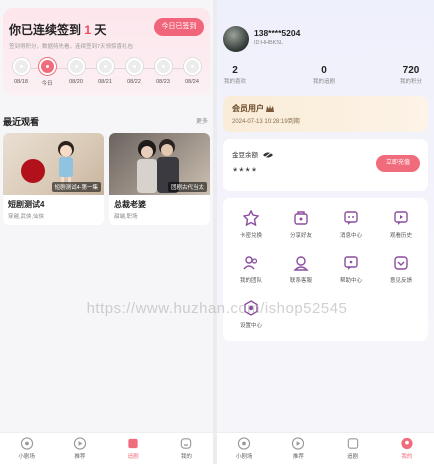 Image resolution: width=434 pixels, height=464 pixels. What do you see at coordinates (26, 217) in the screenshot?
I see `recent-card-tags: 穿越,武侠,仙侠` at bounding box center [26, 217].